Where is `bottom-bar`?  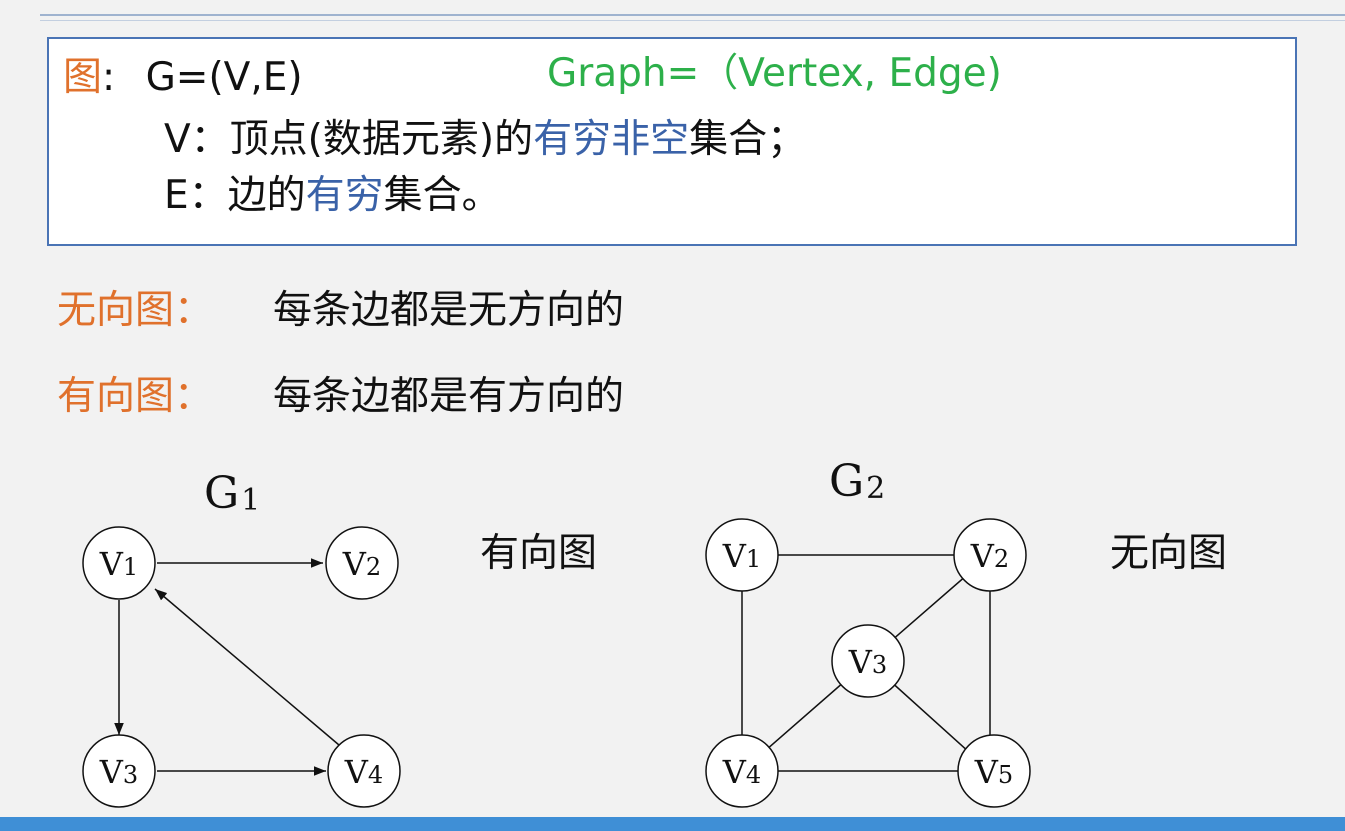 bottom-bar is located at coordinates (672, 824).